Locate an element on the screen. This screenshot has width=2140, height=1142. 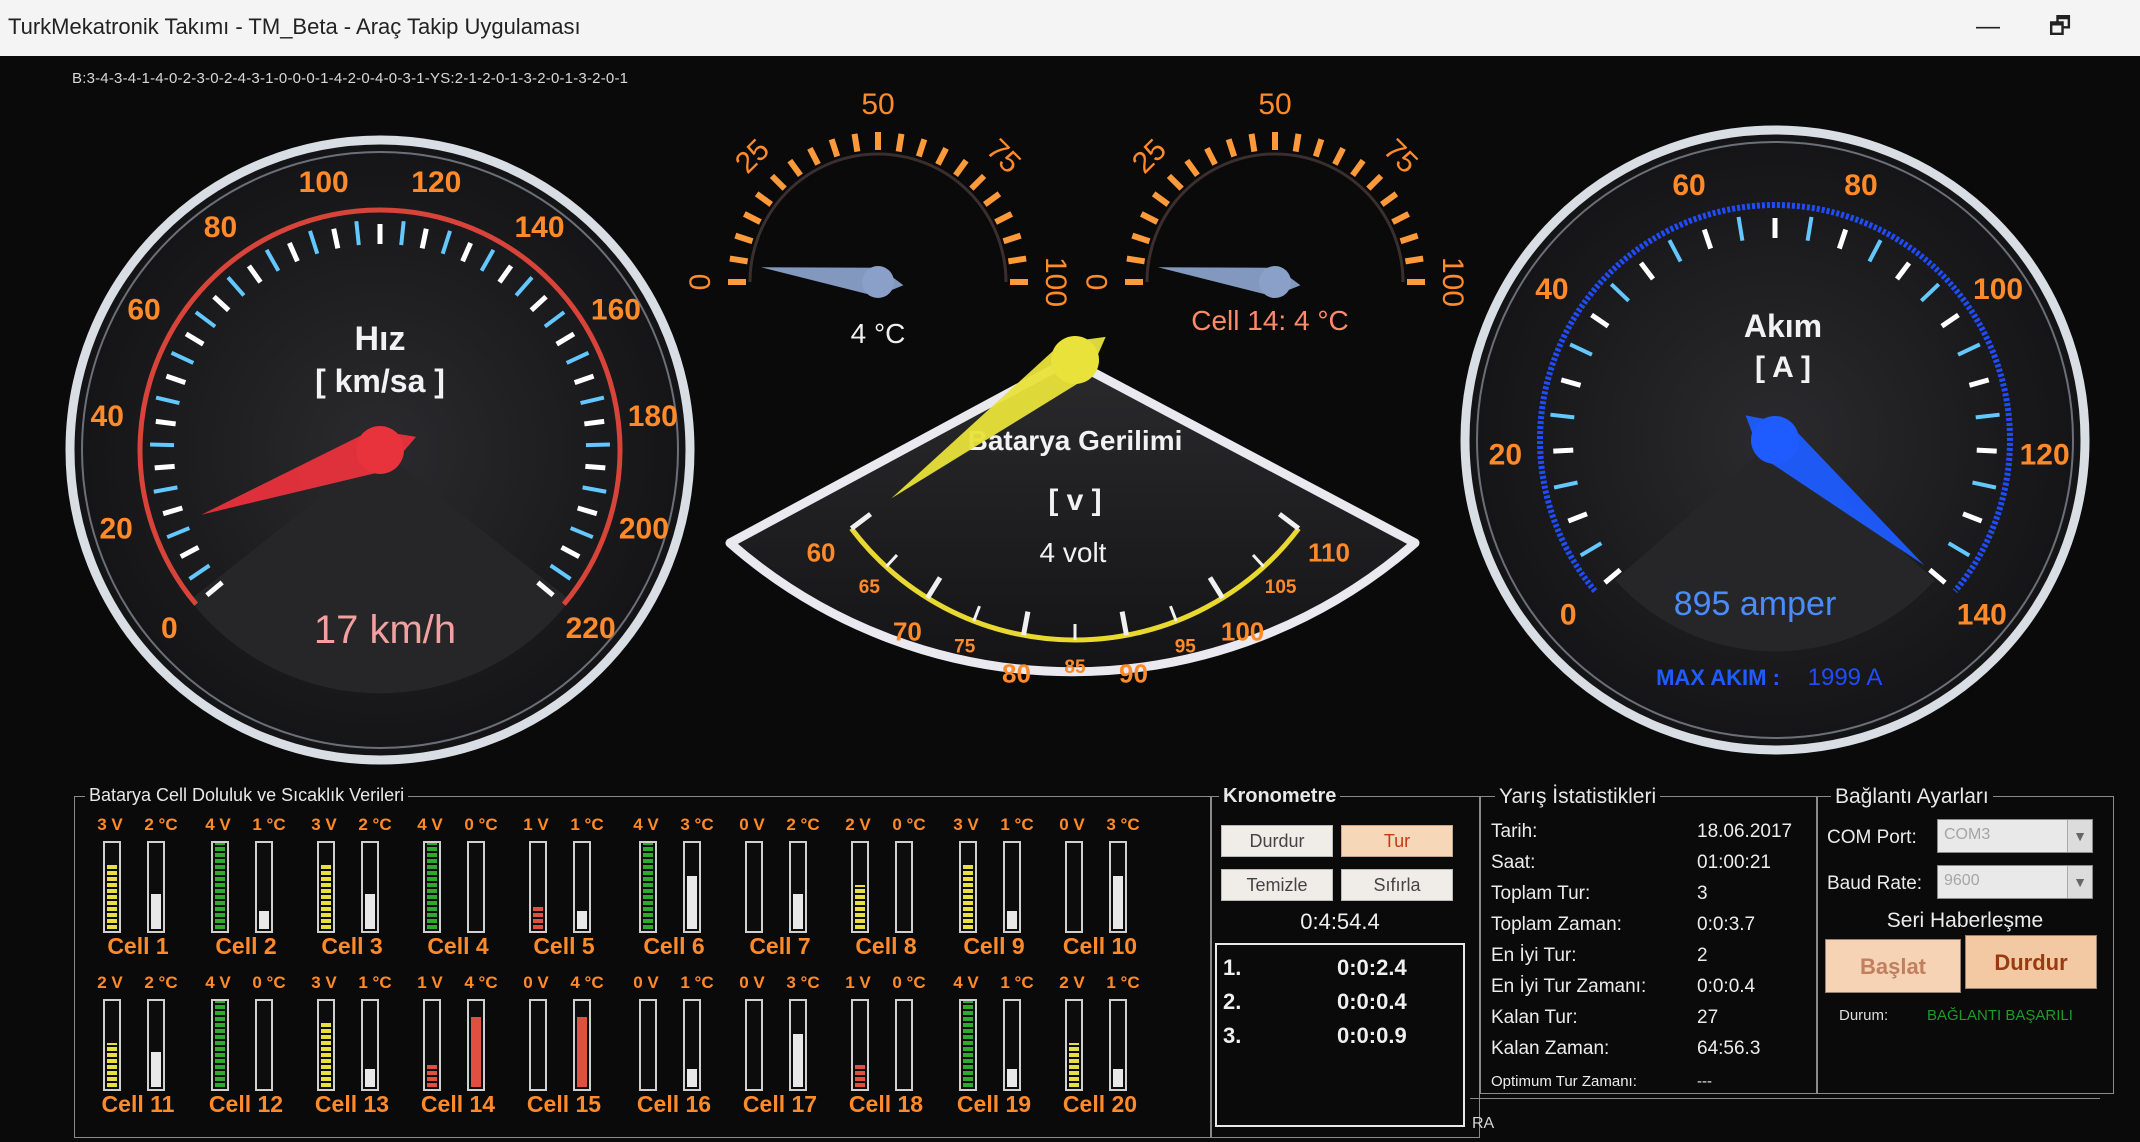
com-port-select: COM3 ▼ is located at coordinates (2015, 836).